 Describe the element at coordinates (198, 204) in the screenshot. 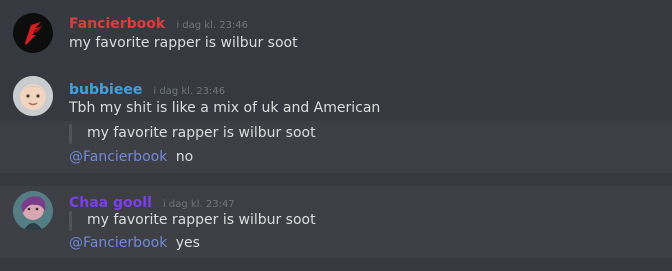

I see `timestamp: i dag kl. 23:47` at that location.